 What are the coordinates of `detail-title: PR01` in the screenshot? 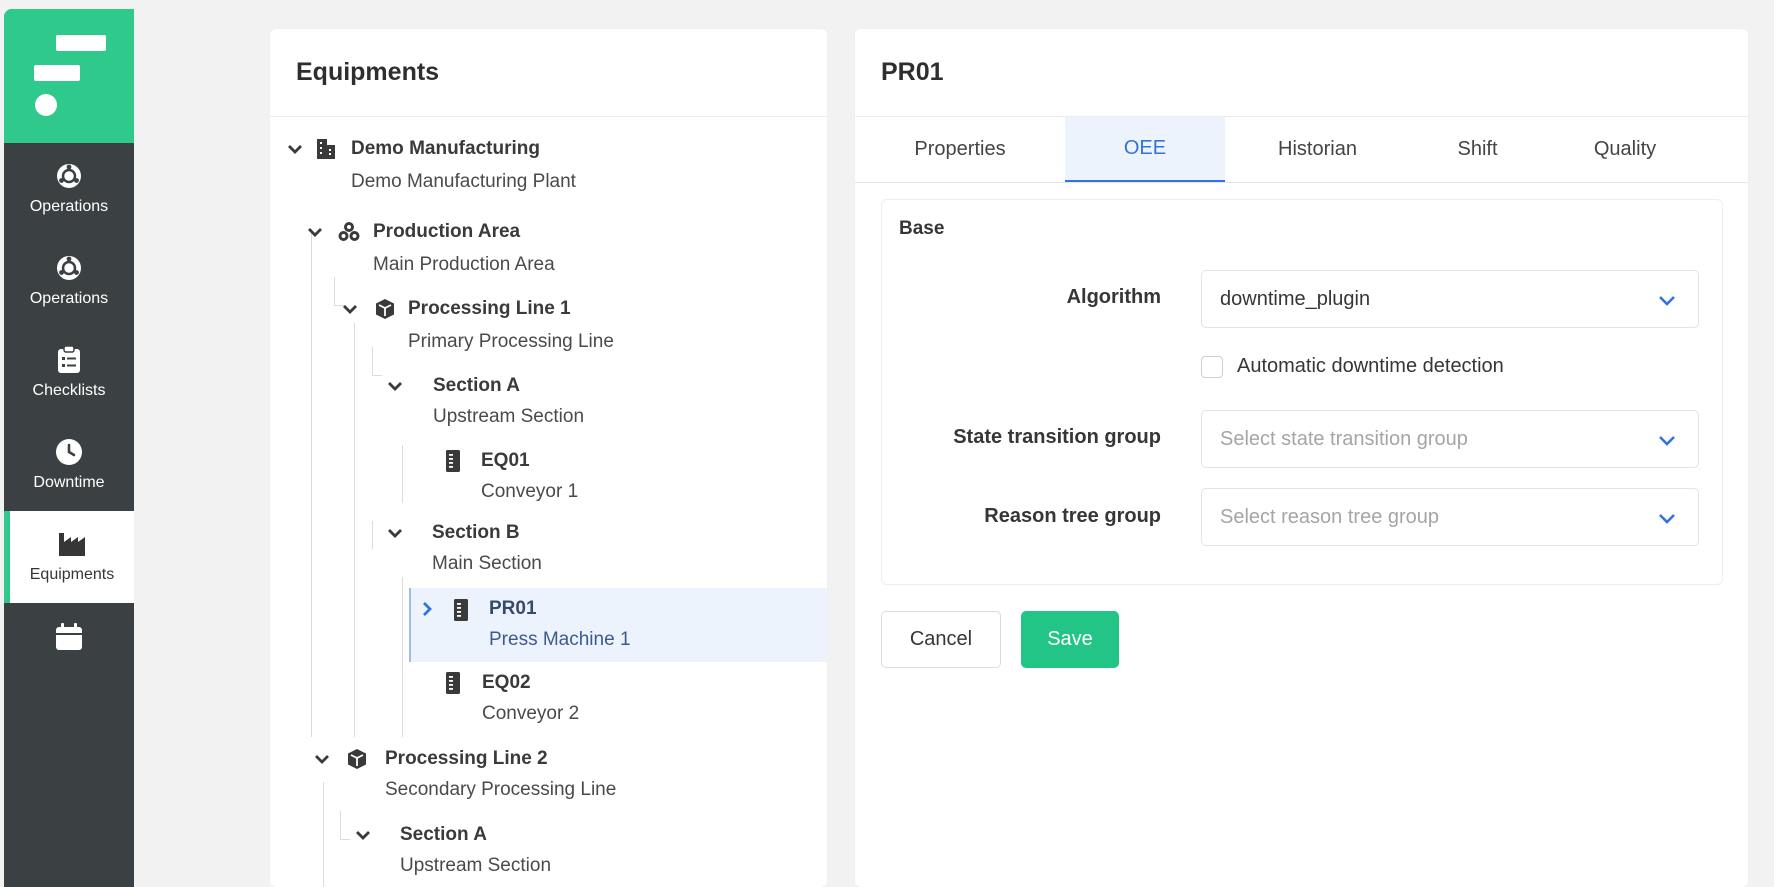 It's located at (1301, 73).